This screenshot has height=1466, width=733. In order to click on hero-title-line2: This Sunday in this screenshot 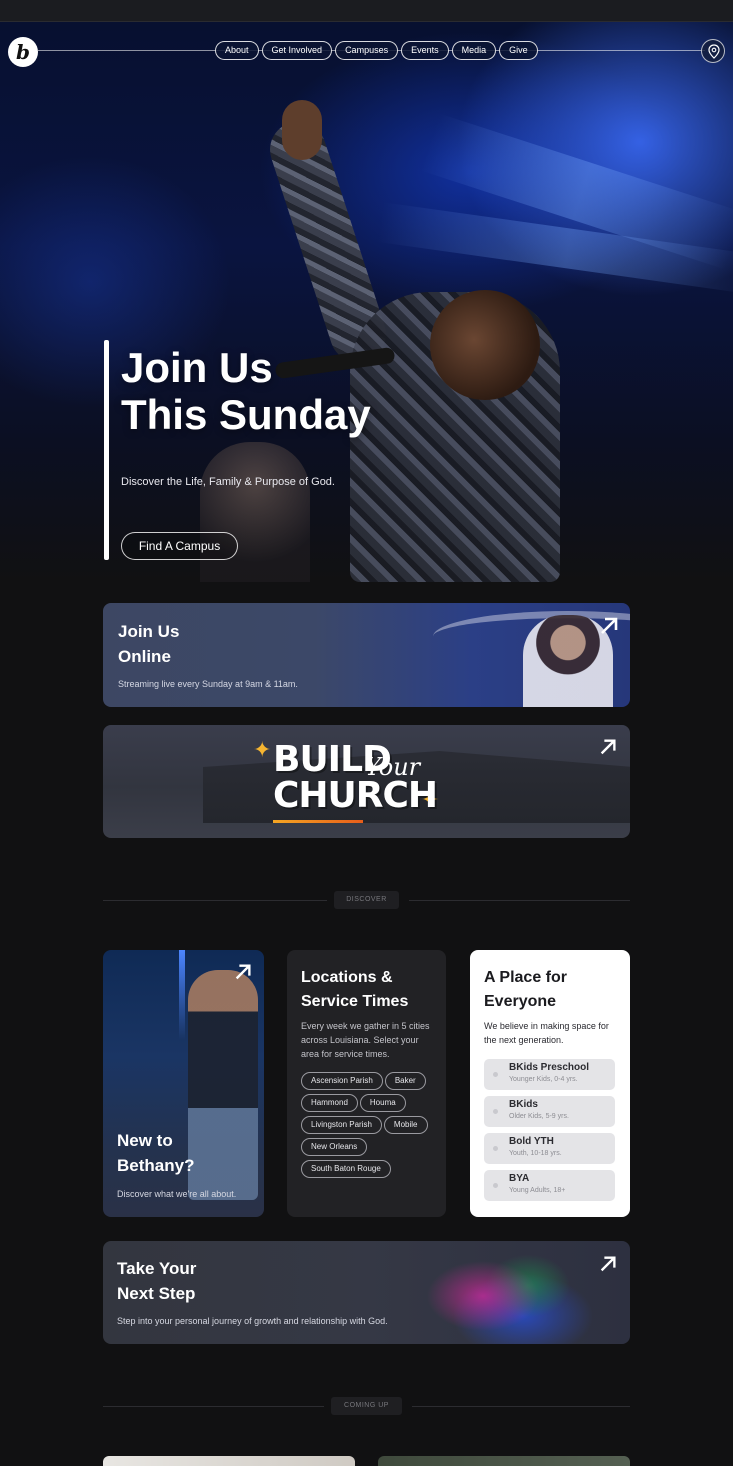, I will do `click(246, 414)`.